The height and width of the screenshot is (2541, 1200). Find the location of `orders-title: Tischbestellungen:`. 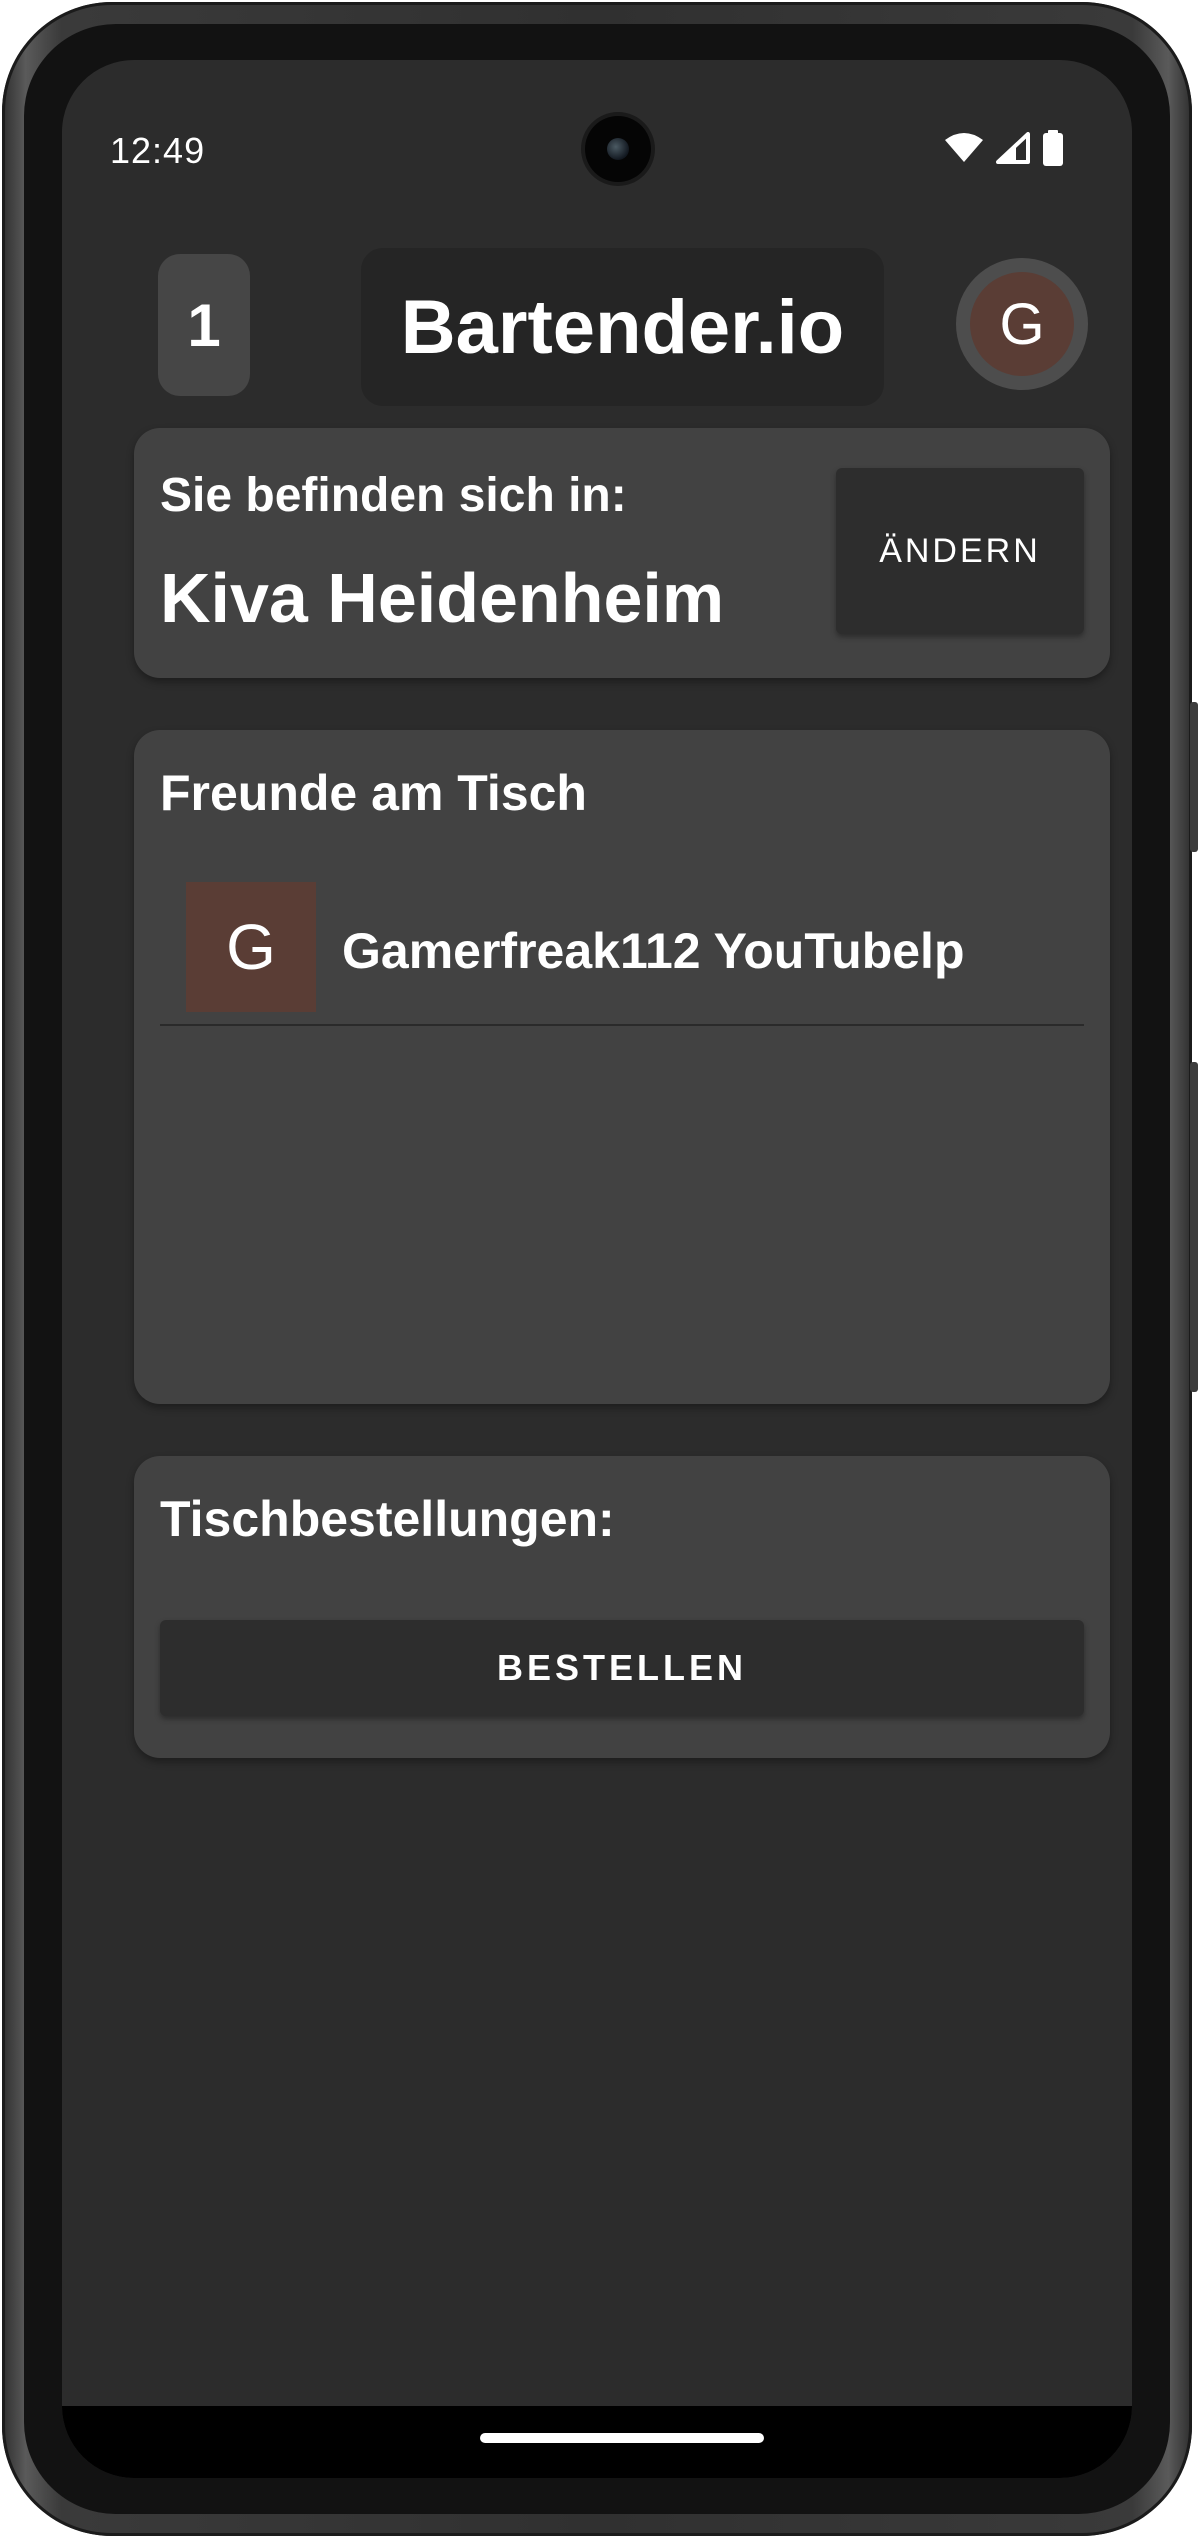

orders-title: Tischbestellungen: is located at coordinates (387, 1519).